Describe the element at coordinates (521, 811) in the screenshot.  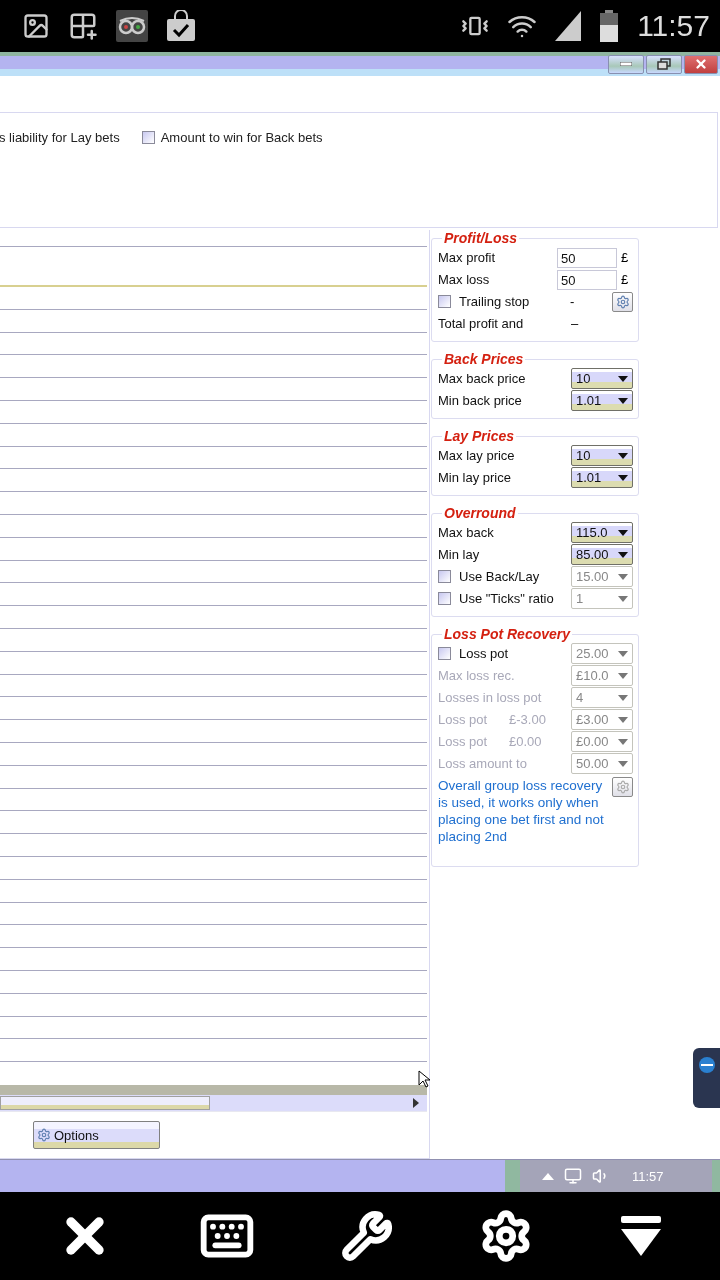
I see `info-text: Overall group loss recovery is used, it works only when placing one bet first and not placing 2nd` at that location.